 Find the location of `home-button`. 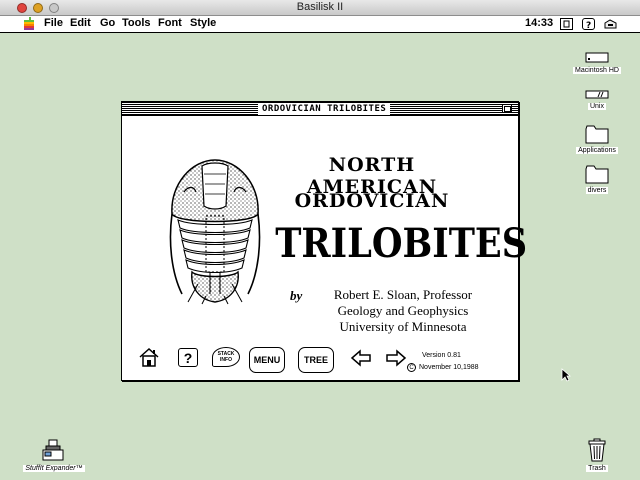

home-button is located at coordinates (149, 357).